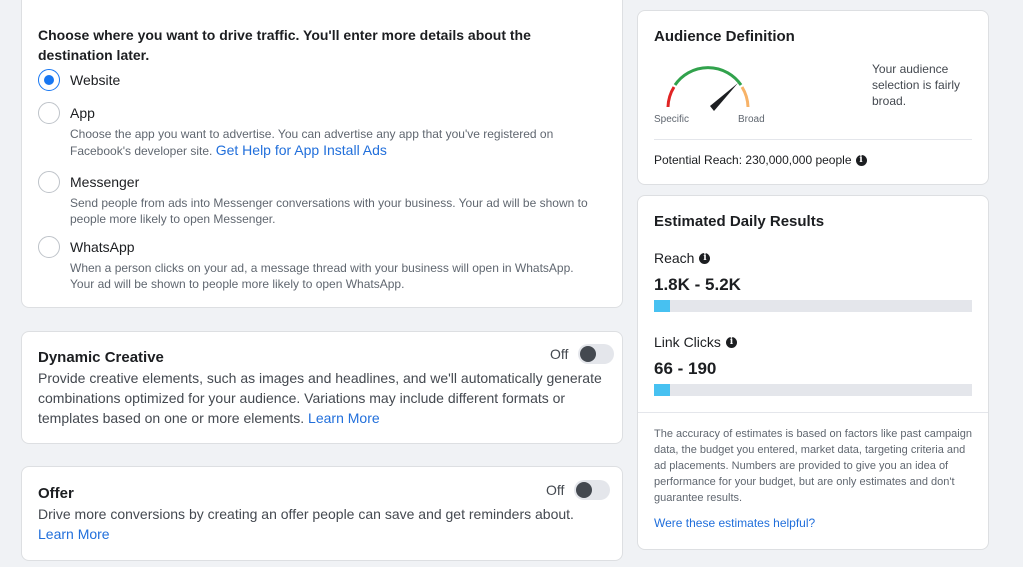 This screenshot has height=567, width=1023. I want to click on dynamic-creative-toggle, so click(596, 354).